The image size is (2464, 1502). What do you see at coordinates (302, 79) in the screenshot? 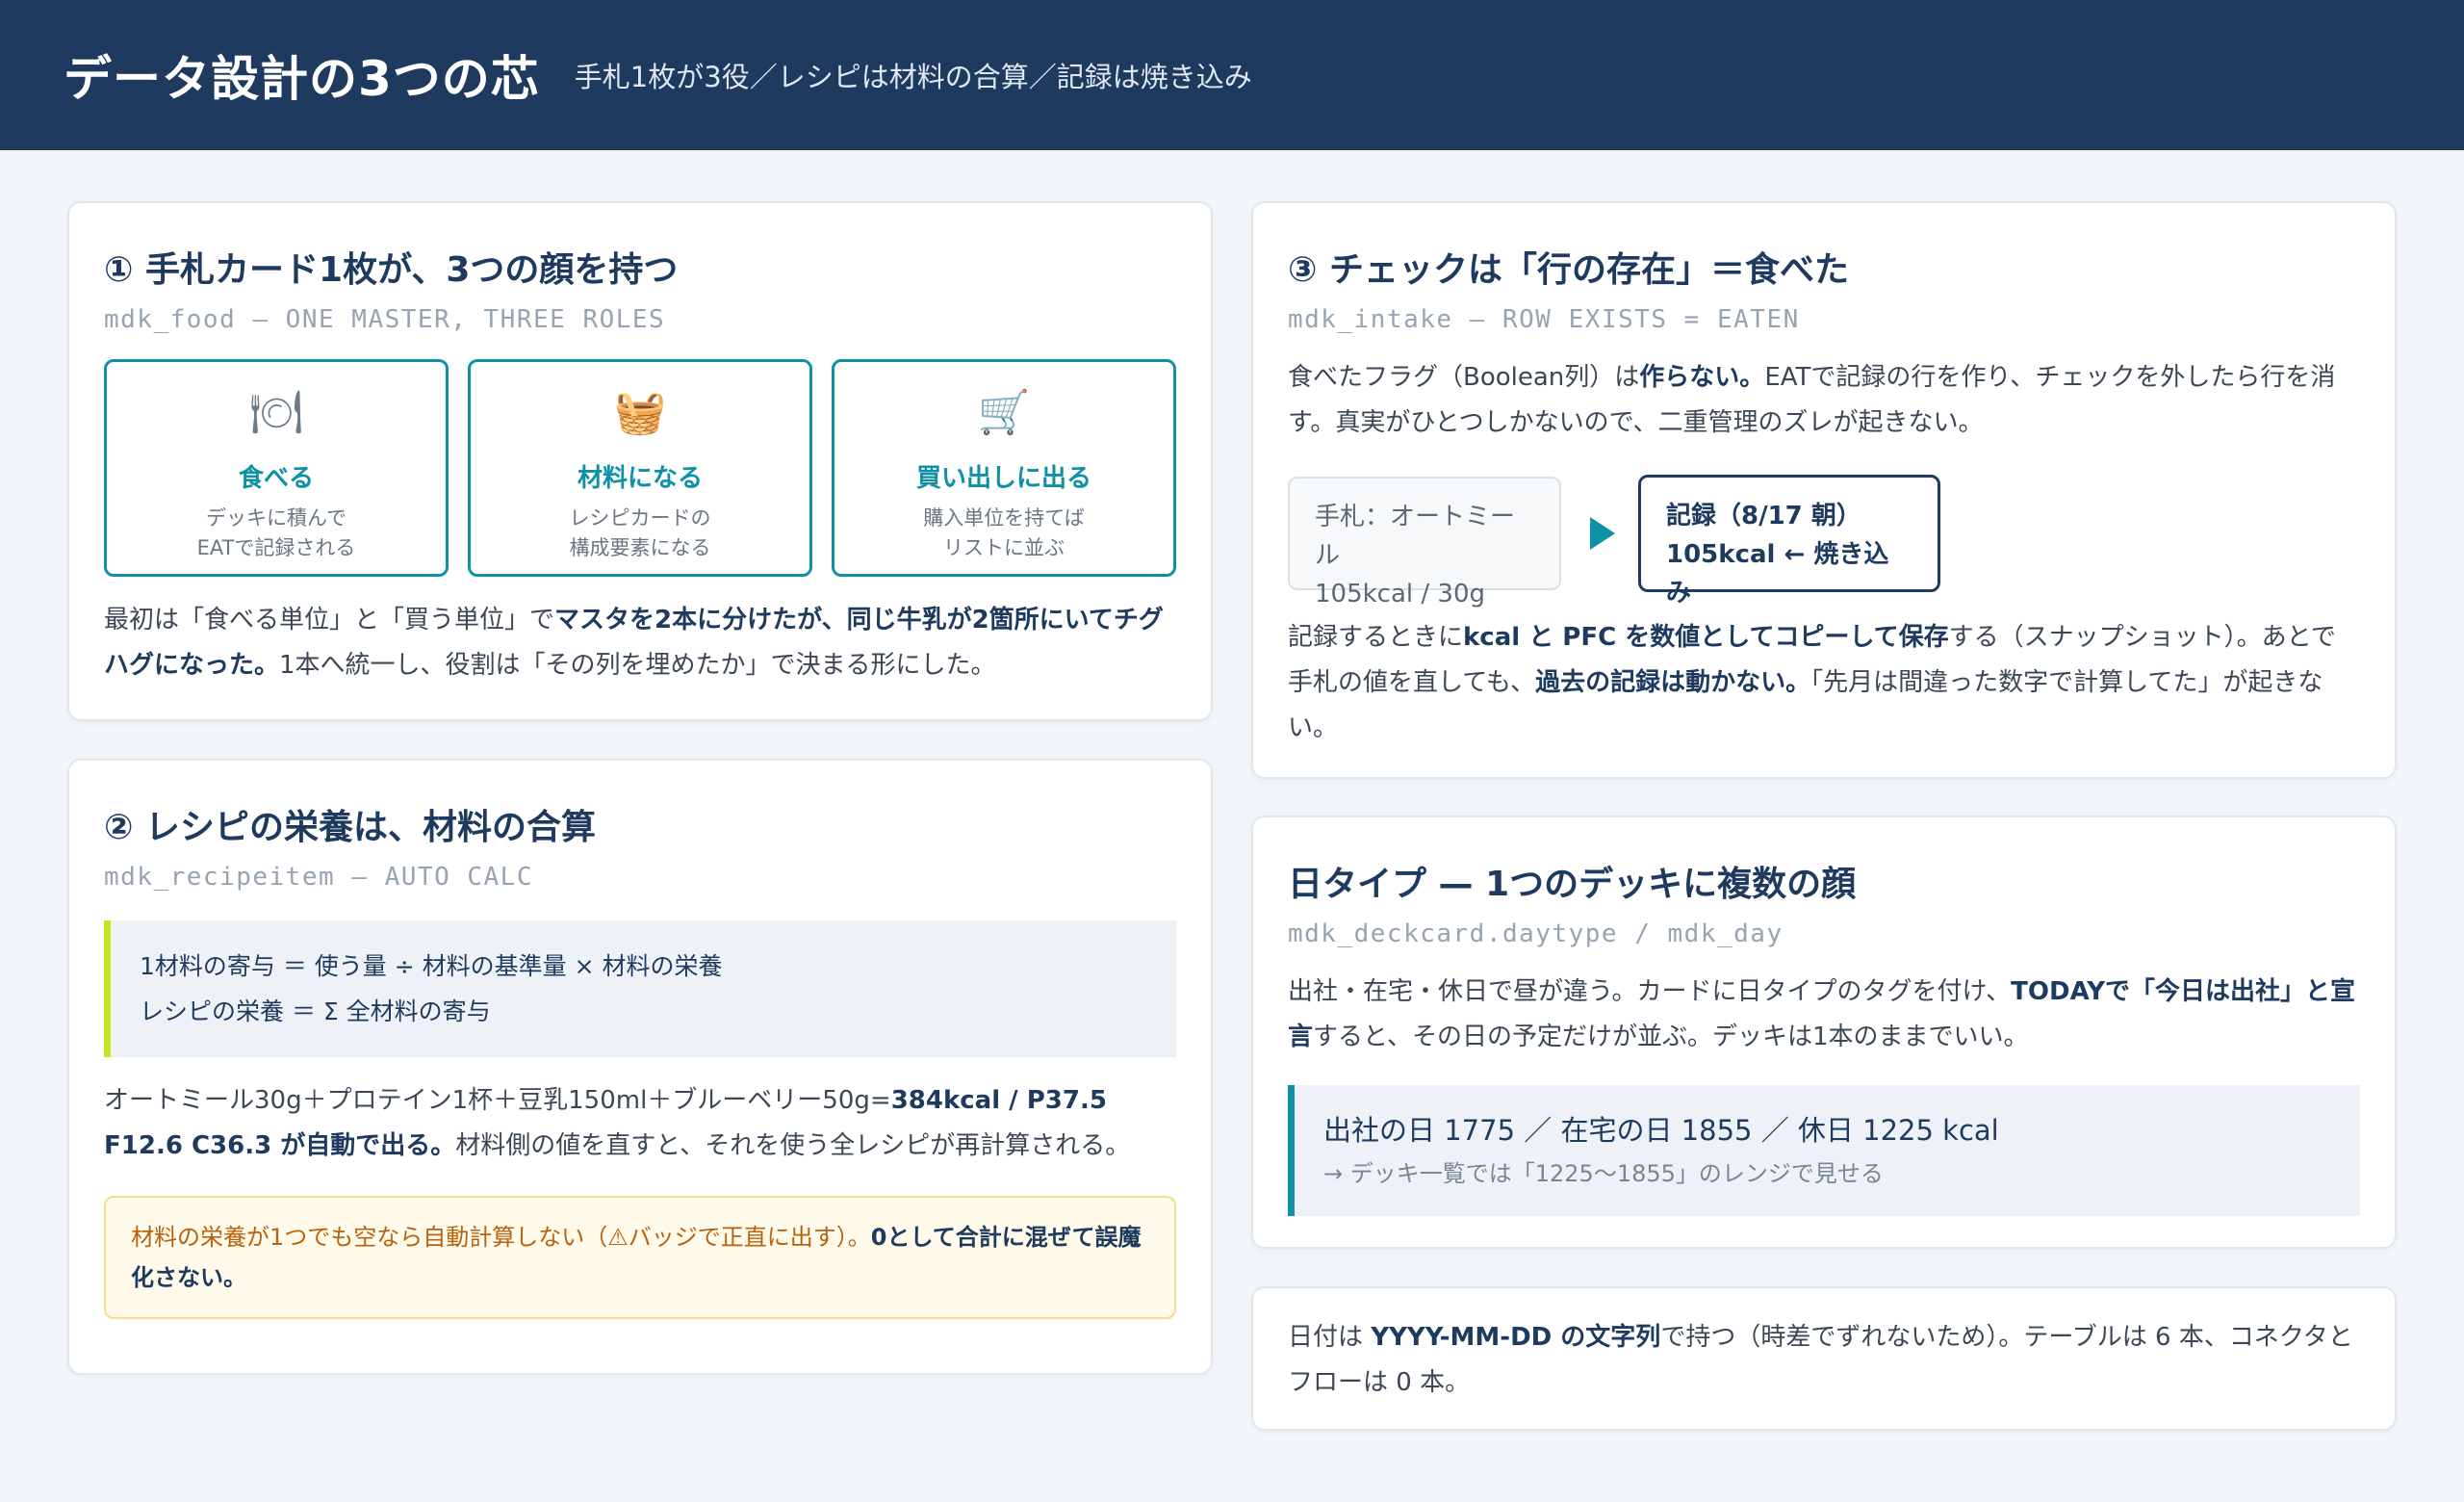
I see `page-title: データ設計の3つの芯` at bounding box center [302, 79].